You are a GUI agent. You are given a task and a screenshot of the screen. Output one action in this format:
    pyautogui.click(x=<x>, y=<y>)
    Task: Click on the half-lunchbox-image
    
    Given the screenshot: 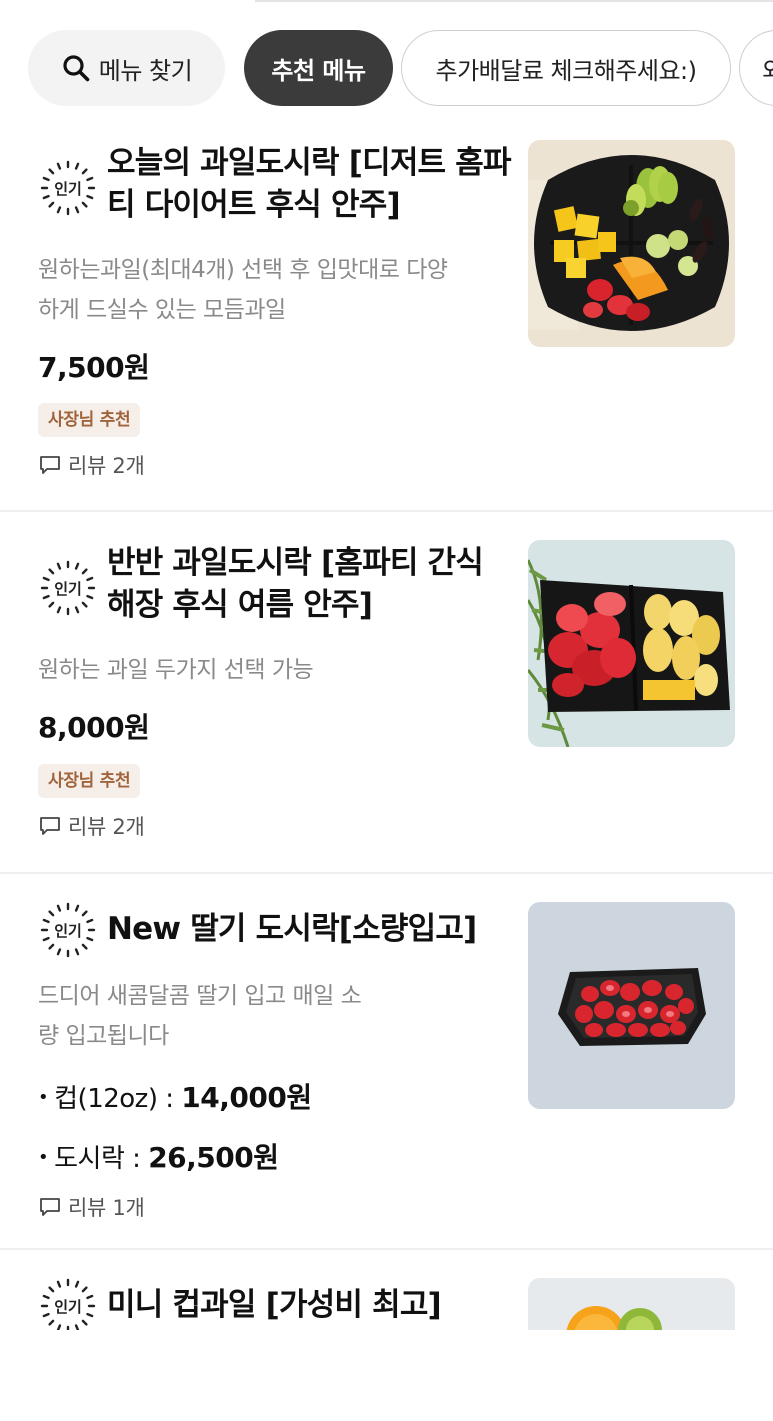 What is the action you would take?
    pyautogui.click(x=631, y=643)
    